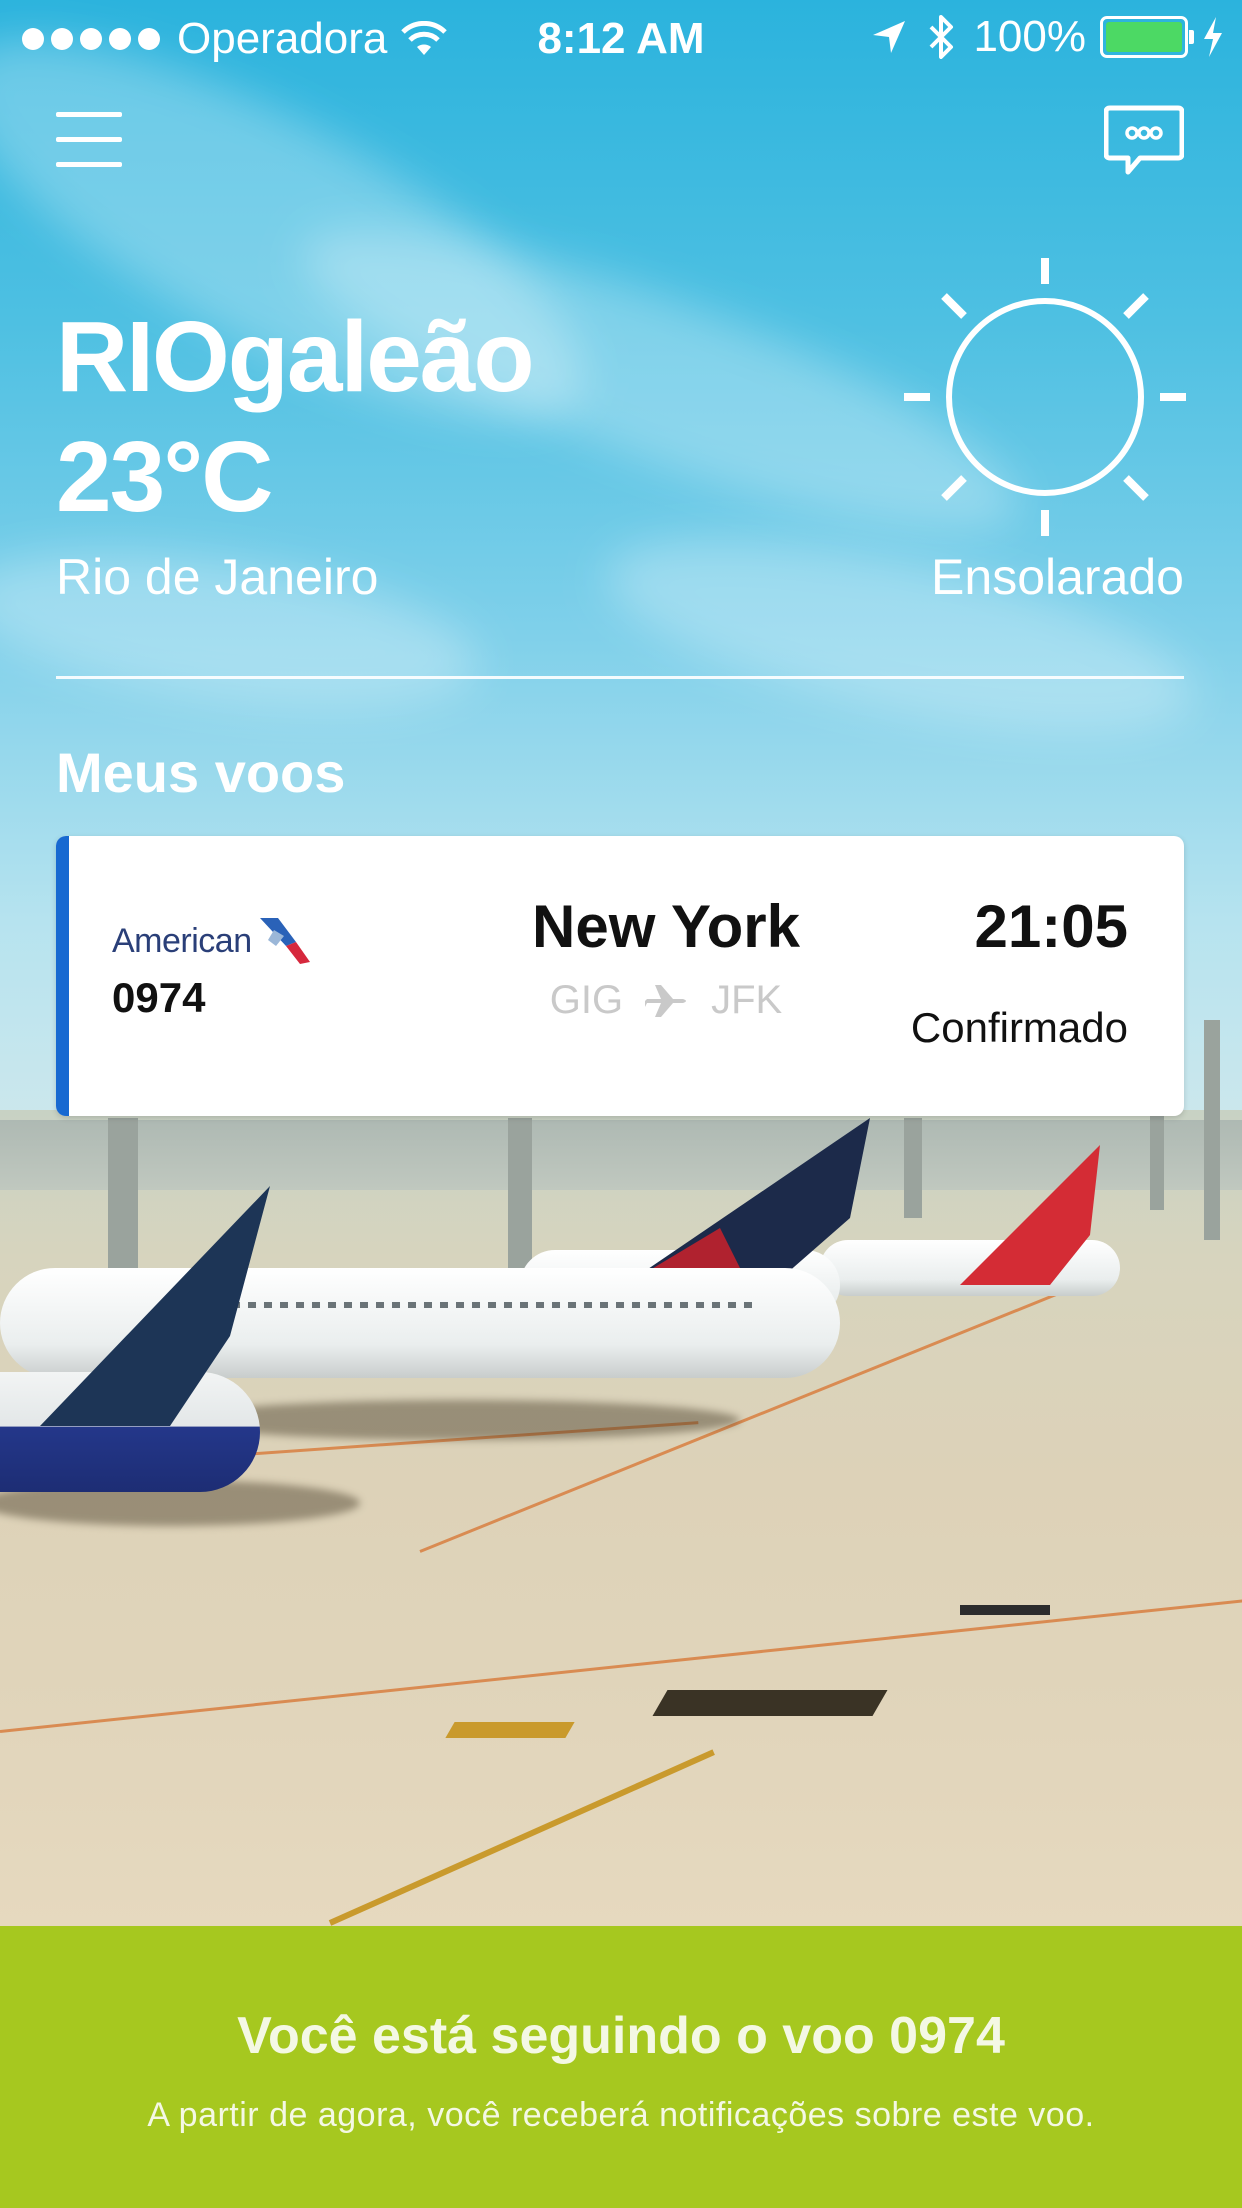  Describe the element at coordinates (1144, 141) in the screenshot. I see `chat-bubble-icon` at that location.